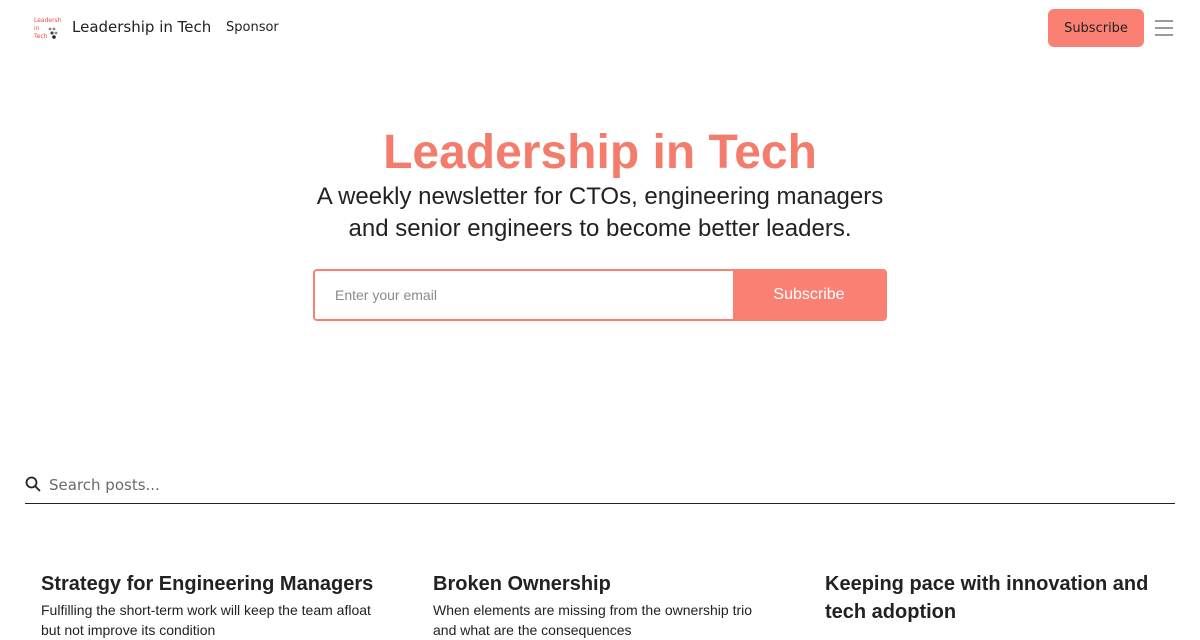 This screenshot has height=640, width=1200. Describe the element at coordinates (211, 584) in the screenshot. I see `post-title: Strategy for Engineering Managers` at that location.